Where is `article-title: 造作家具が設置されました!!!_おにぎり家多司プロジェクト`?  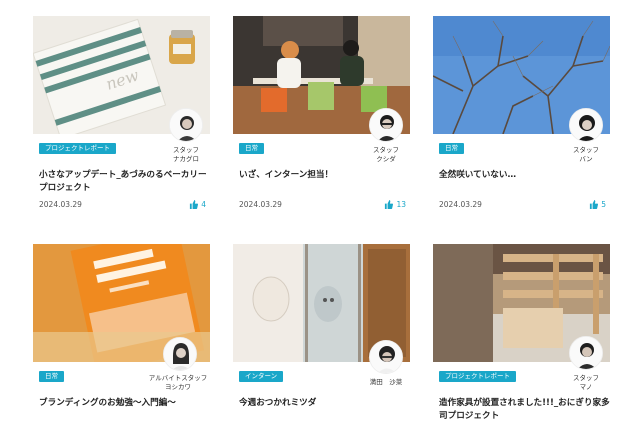 article-title: 造作家具が設置されました!!!_おにぎり家多司プロジェクト is located at coordinates (525, 410).